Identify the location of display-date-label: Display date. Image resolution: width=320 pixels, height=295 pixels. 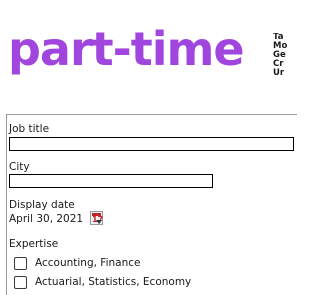
(42, 205).